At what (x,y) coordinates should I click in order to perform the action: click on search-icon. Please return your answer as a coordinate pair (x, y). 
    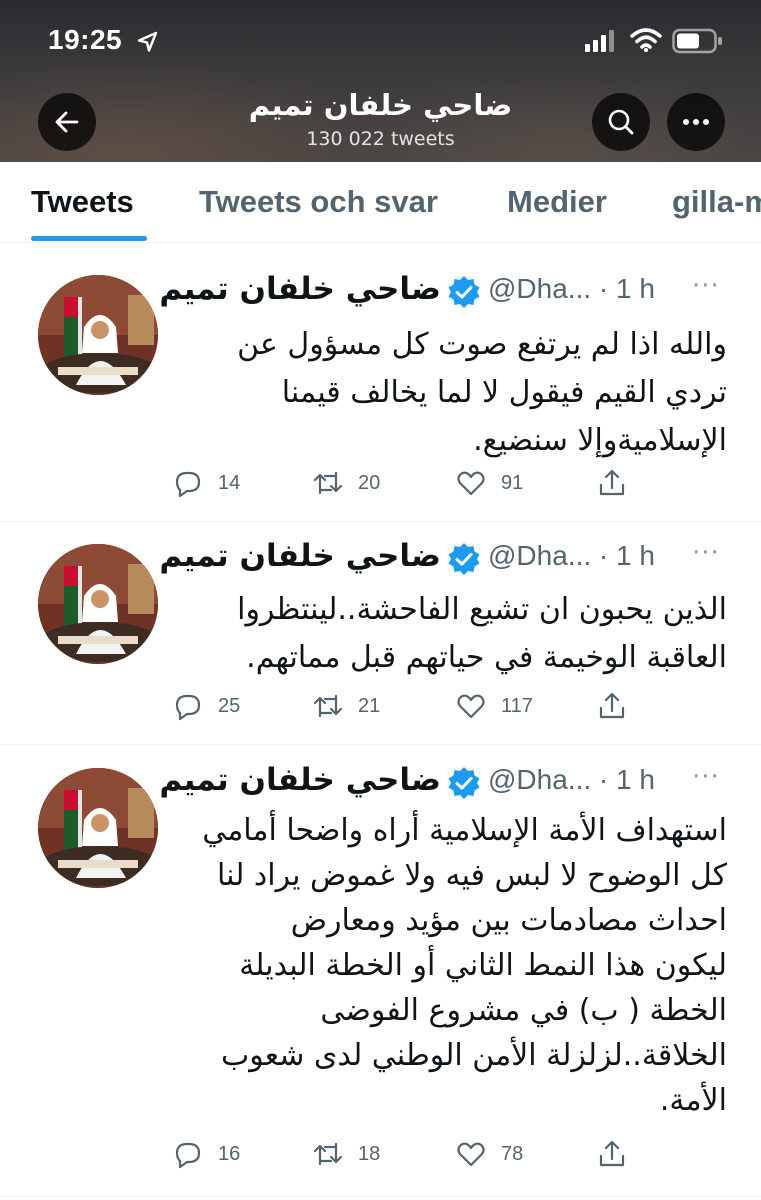
    Looking at the image, I should click on (621, 122).